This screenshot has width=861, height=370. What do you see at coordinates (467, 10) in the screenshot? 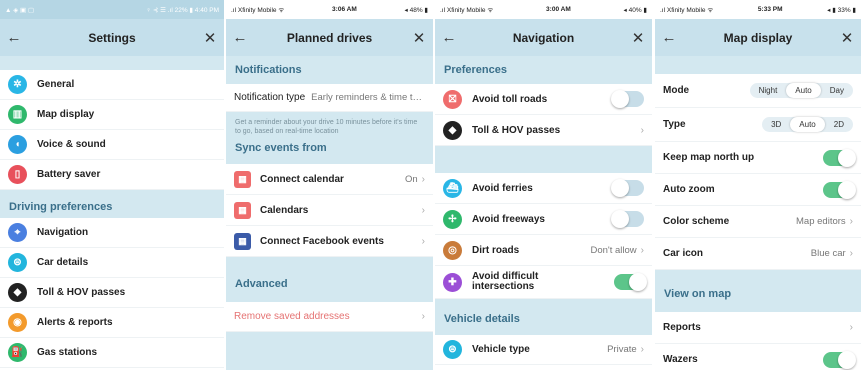
I see `status-left: .ıl Xfinity Mobile ᯤ` at bounding box center [467, 10].